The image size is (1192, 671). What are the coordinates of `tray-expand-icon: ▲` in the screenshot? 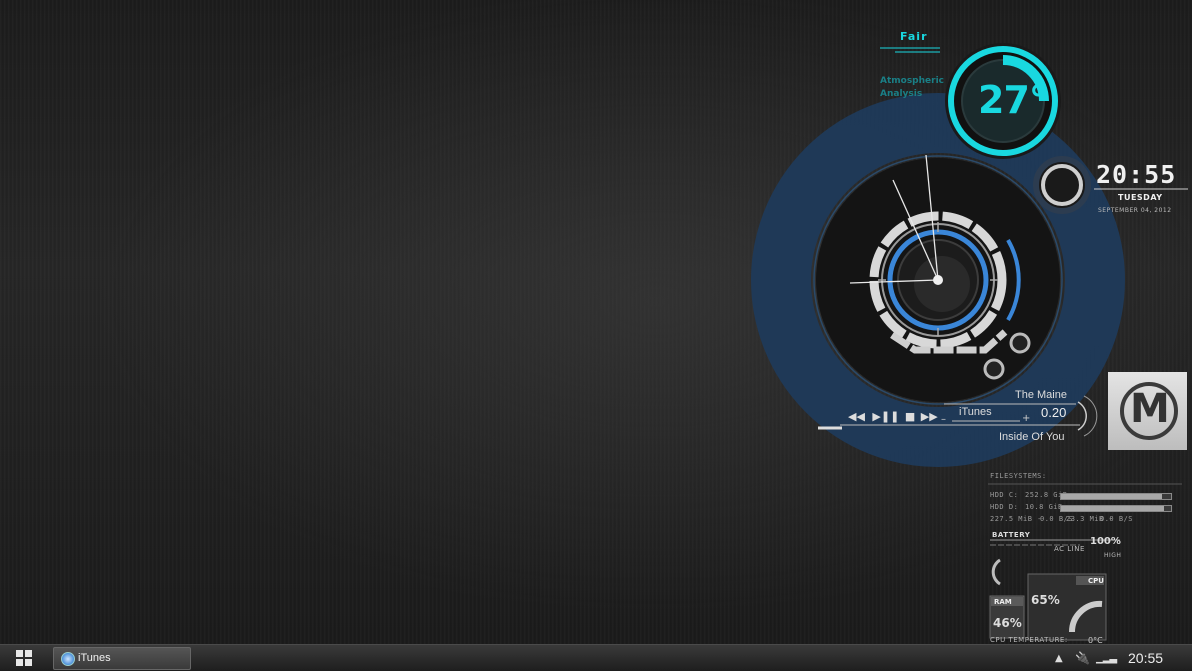 It's located at (1059, 658).